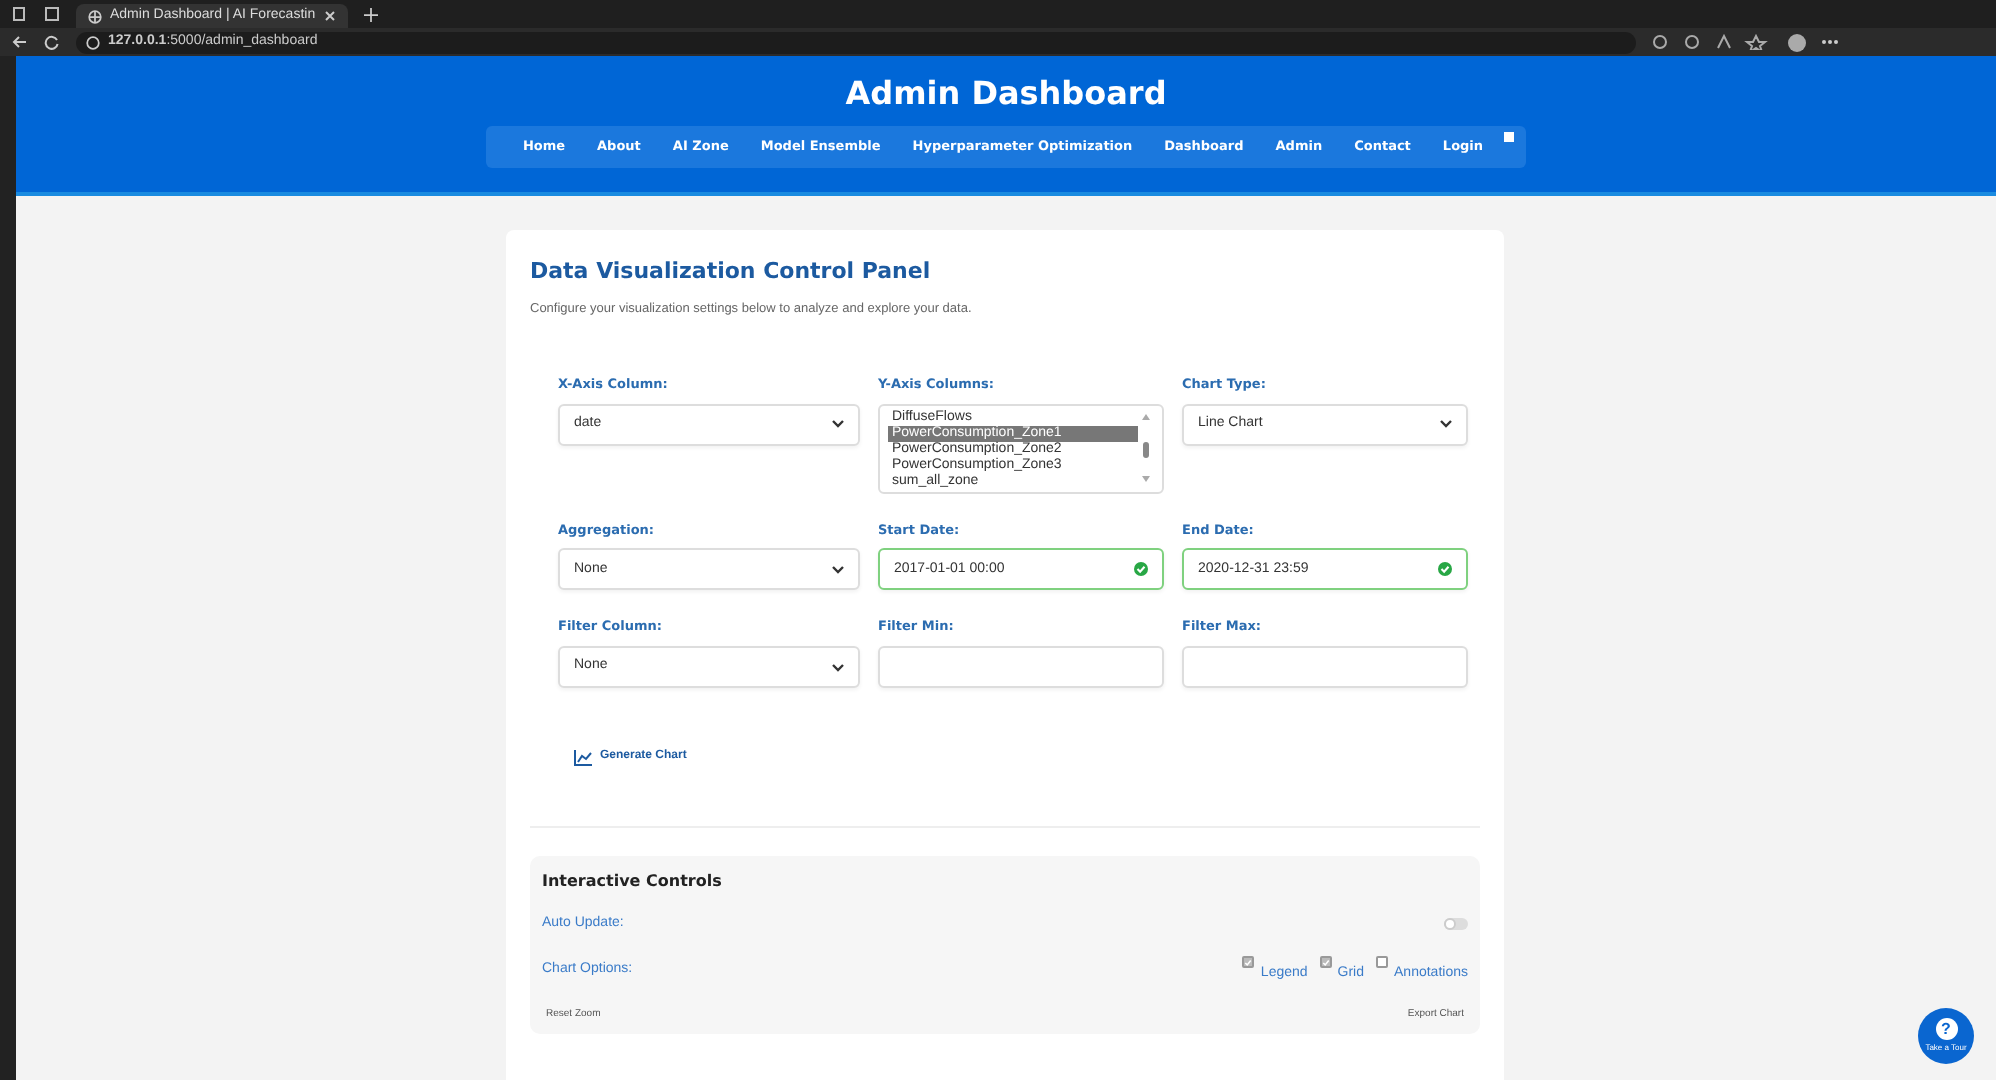 This screenshot has height=1080, width=1996. I want to click on profile-icon, so click(1797, 42).